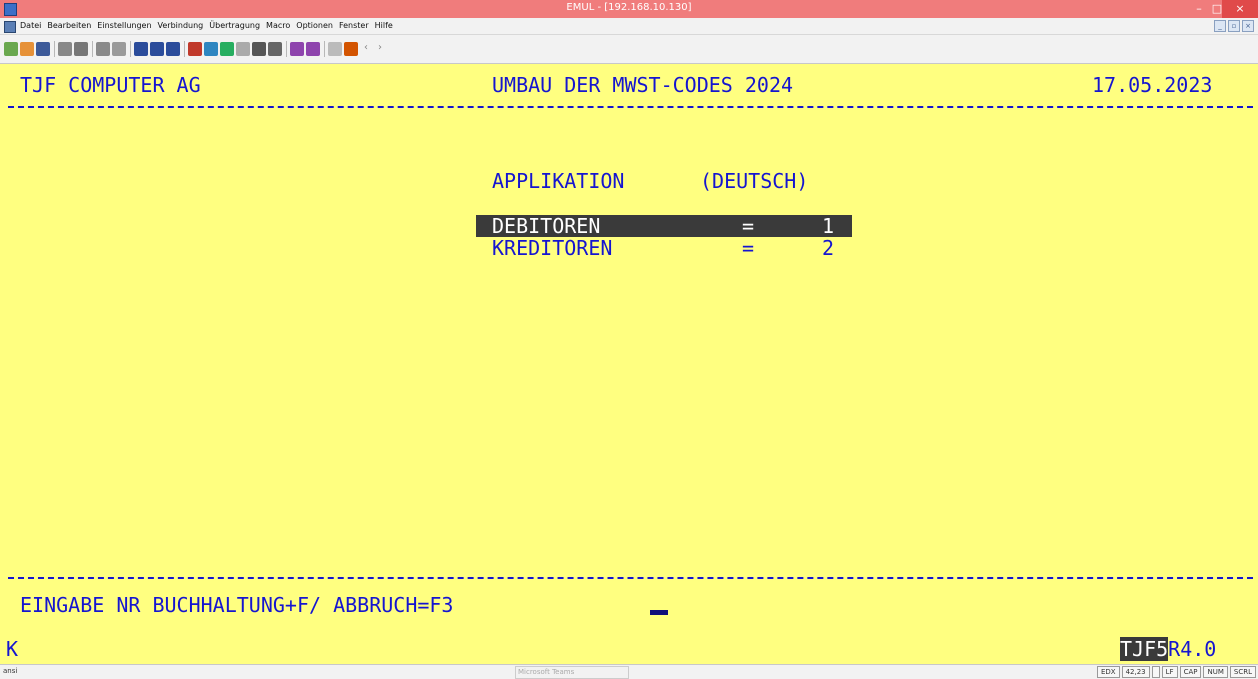  Describe the element at coordinates (630, 578) in the screenshot. I see `footer-divider` at that location.